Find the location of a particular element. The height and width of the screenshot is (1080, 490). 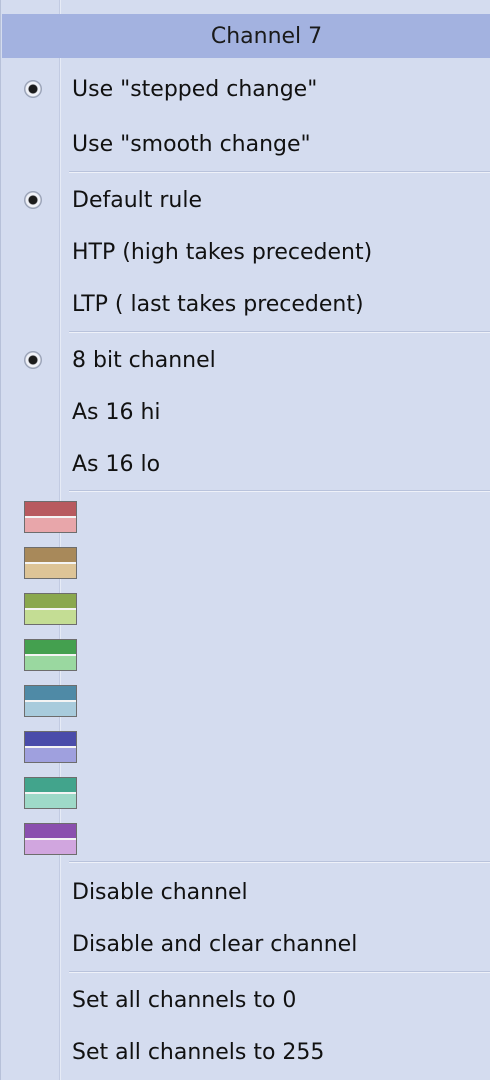

menu-item-label: Set all channels to 0 is located at coordinates (184, 1000).